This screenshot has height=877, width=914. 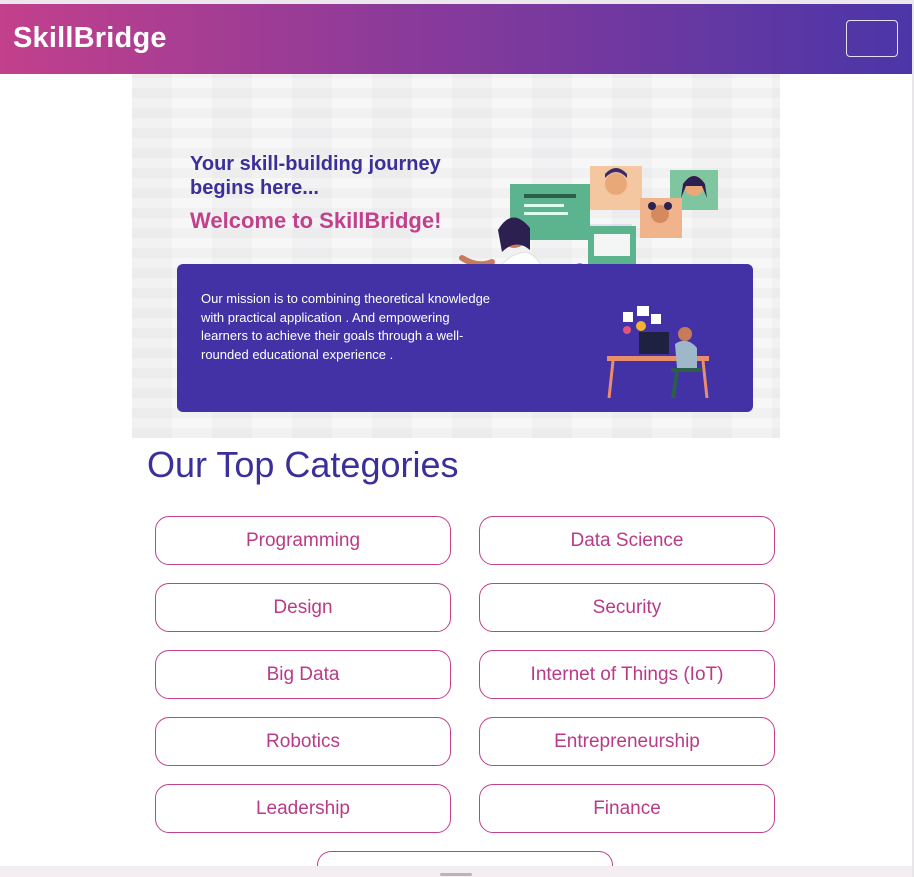 I want to click on section-title: Our Top Categories, so click(x=303, y=464).